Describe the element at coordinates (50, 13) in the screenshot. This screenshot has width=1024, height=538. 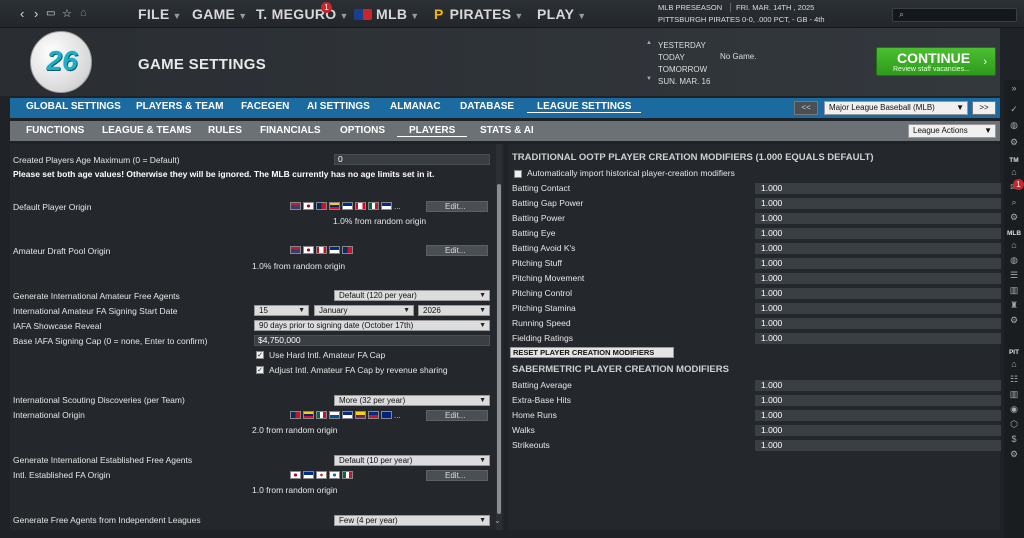
I see `window-icon: ▭` at that location.